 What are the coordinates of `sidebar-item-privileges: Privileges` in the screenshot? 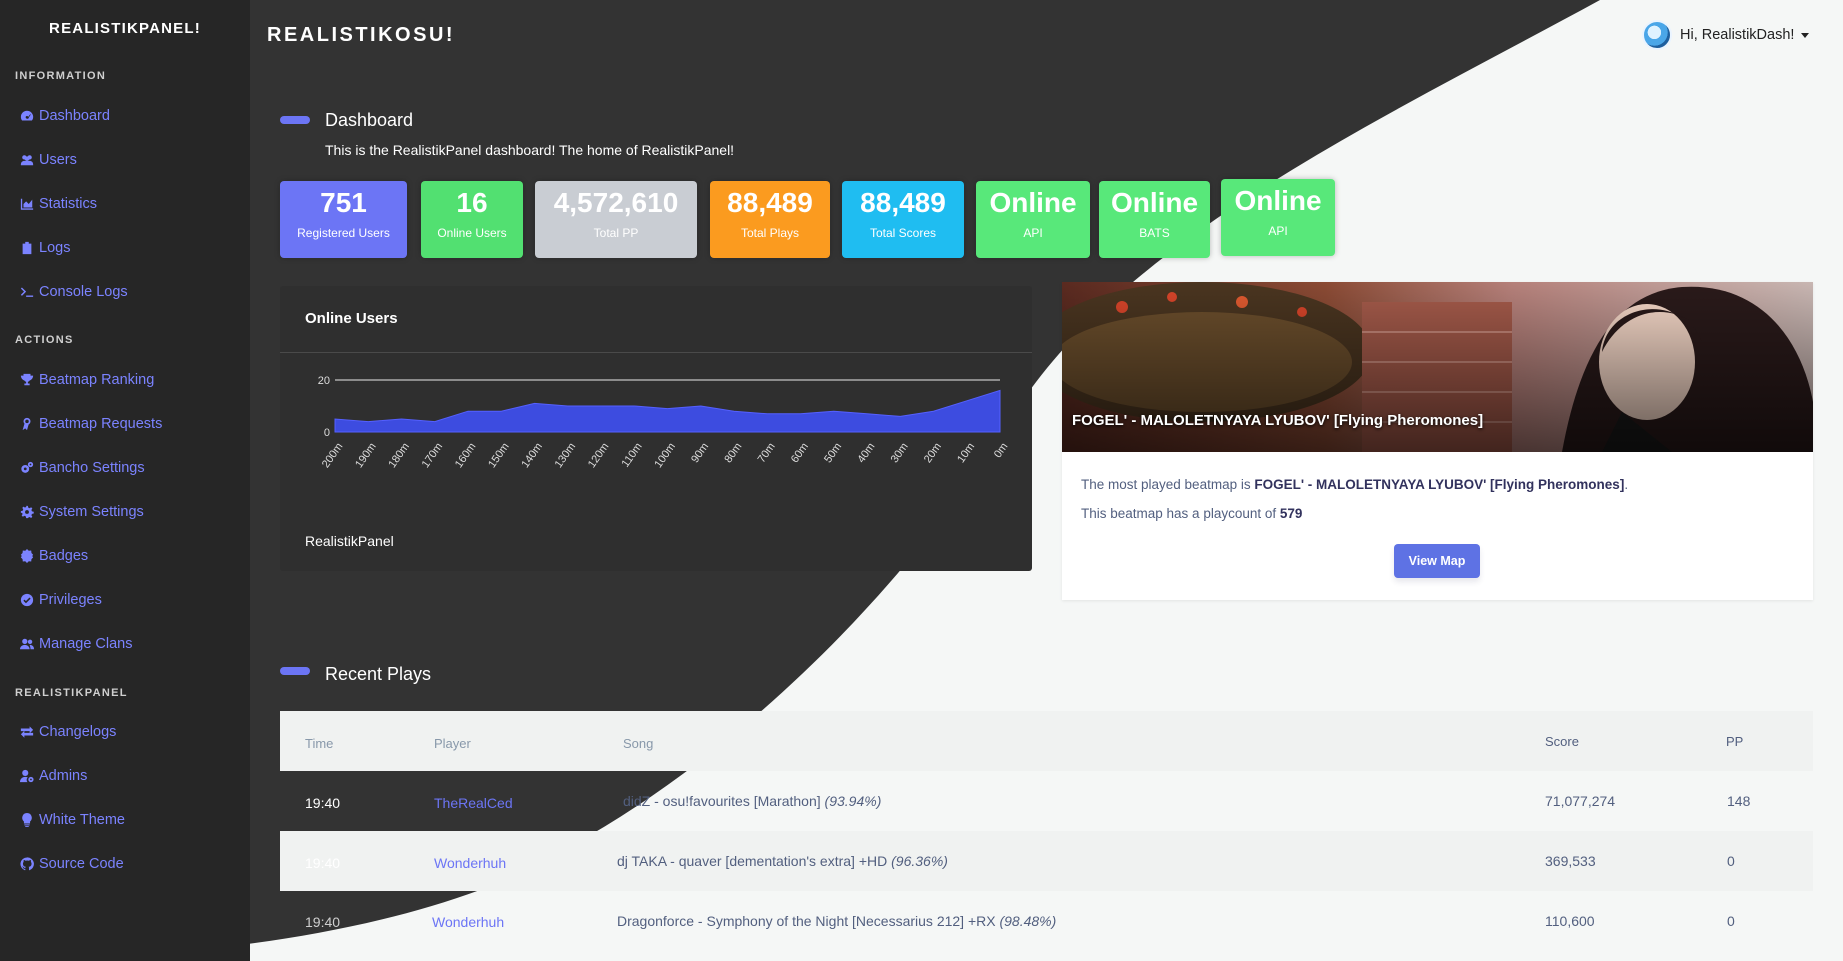 It's located at (60, 600).